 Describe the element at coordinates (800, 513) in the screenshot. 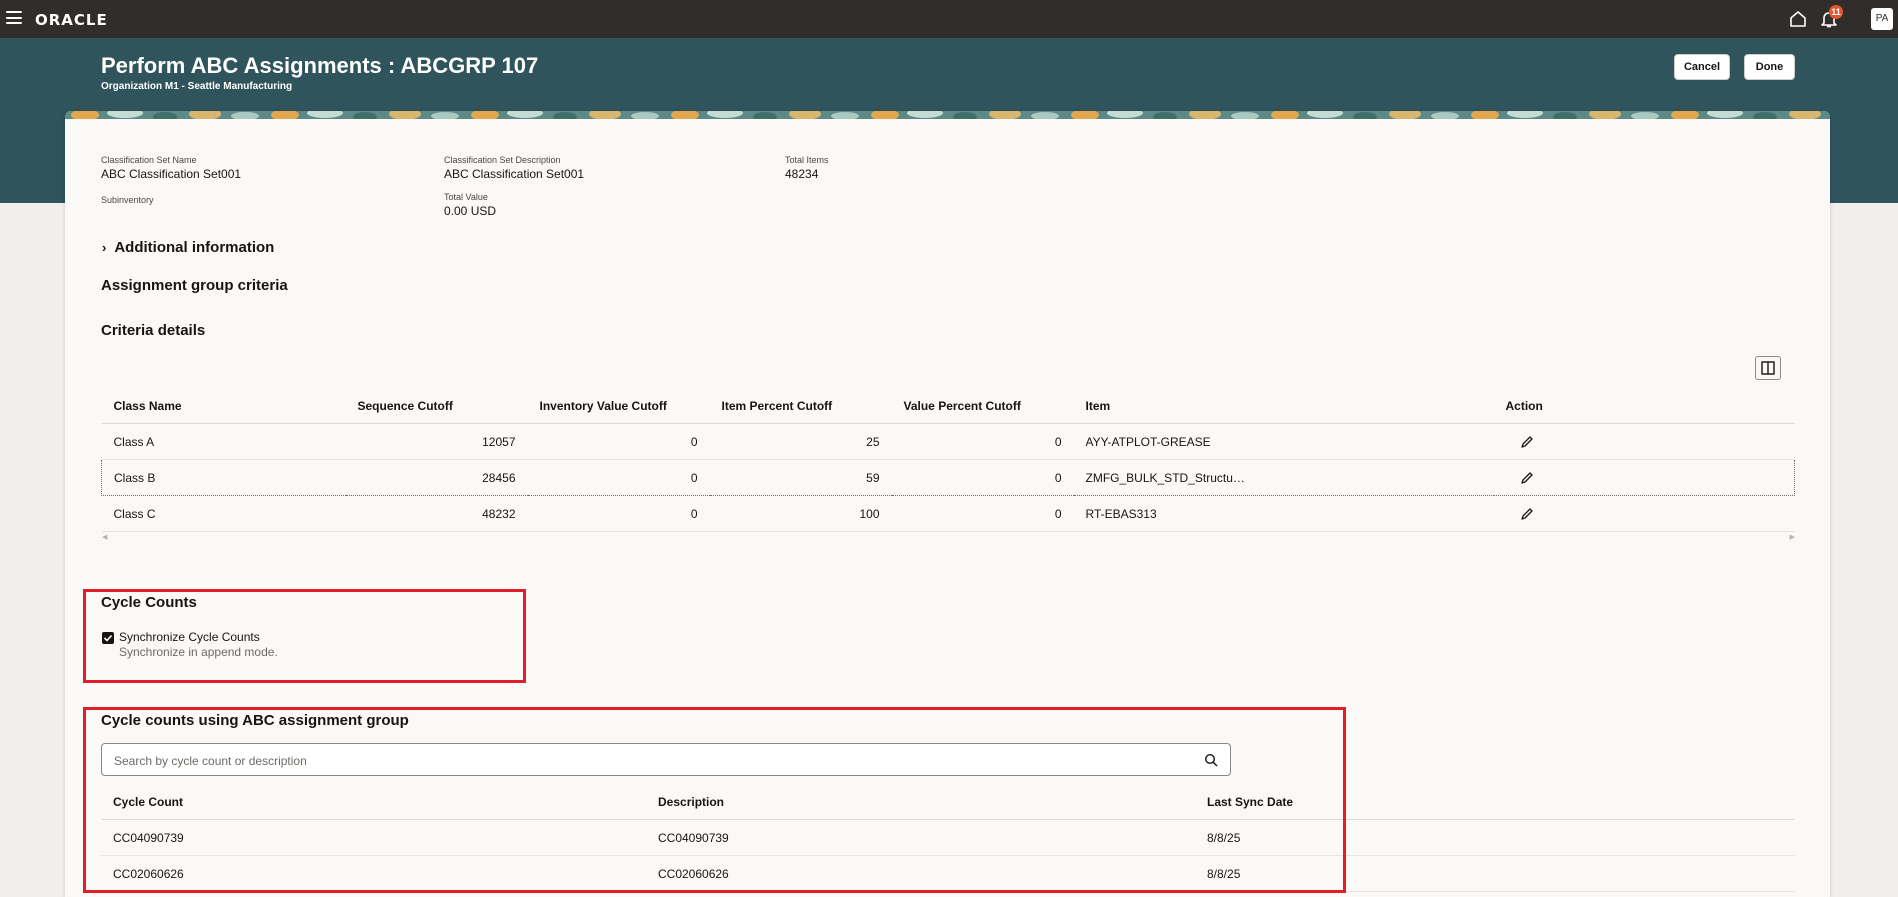

I see `item-percent-cutoff-cell: 100` at that location.